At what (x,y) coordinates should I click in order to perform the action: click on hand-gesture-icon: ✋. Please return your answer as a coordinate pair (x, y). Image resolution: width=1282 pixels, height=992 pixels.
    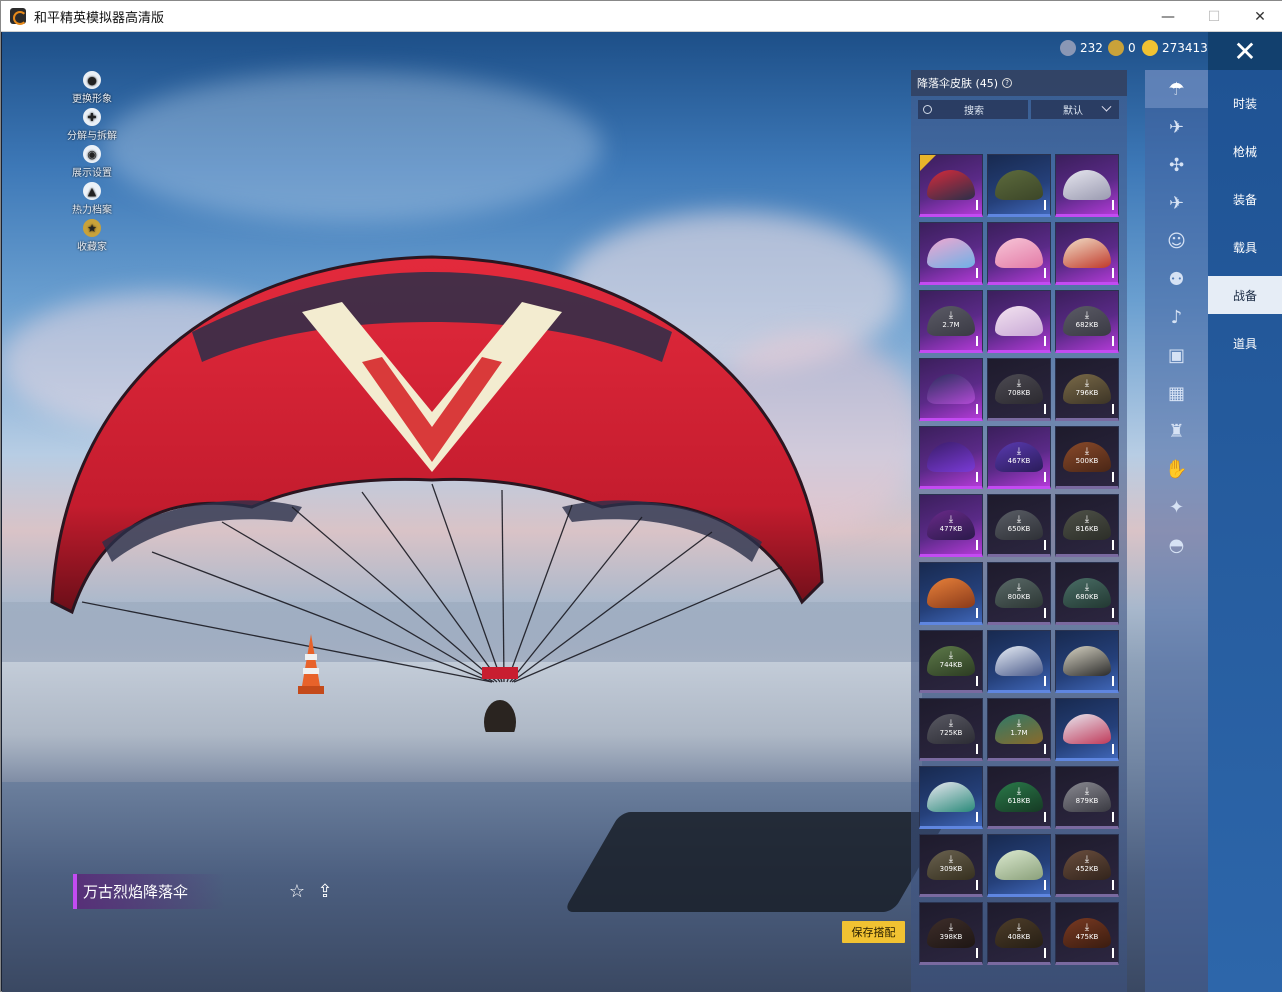
    Looking at the image, I should click on (1176, 469).